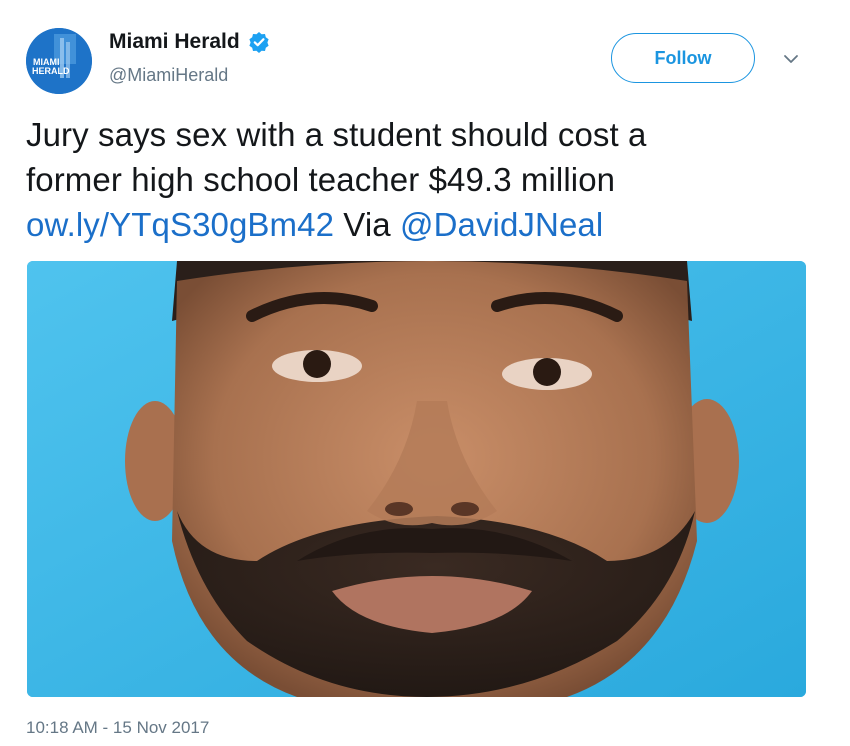 The width and height of the screenshot is (850, 746). What do you see at coordinates (683, 58) in the screenshot?
I see `follow-button: Follow` at bounding box center [683, 58].